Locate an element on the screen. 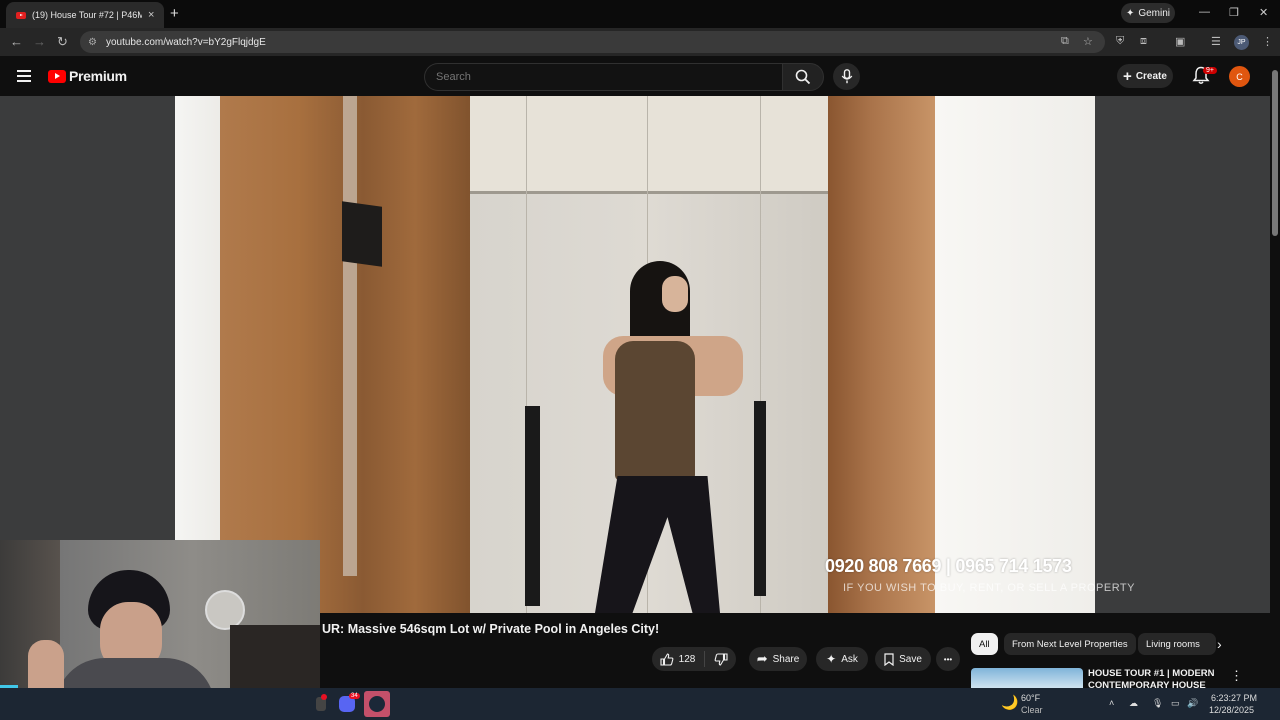  weather-description: Clear is located at coordinates (1032, 710).